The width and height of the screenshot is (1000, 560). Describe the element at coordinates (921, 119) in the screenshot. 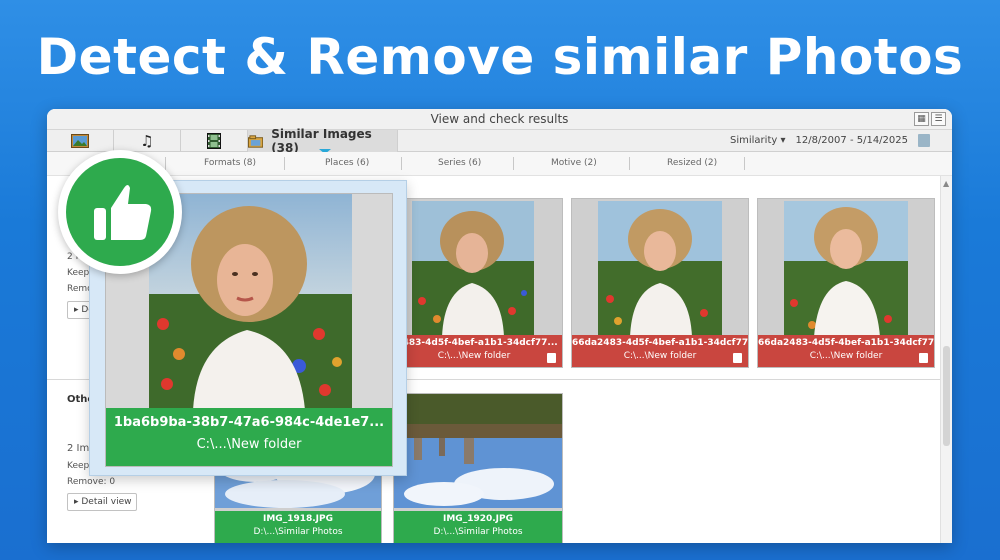

I see `grid-view-icon: ▦` at that location.